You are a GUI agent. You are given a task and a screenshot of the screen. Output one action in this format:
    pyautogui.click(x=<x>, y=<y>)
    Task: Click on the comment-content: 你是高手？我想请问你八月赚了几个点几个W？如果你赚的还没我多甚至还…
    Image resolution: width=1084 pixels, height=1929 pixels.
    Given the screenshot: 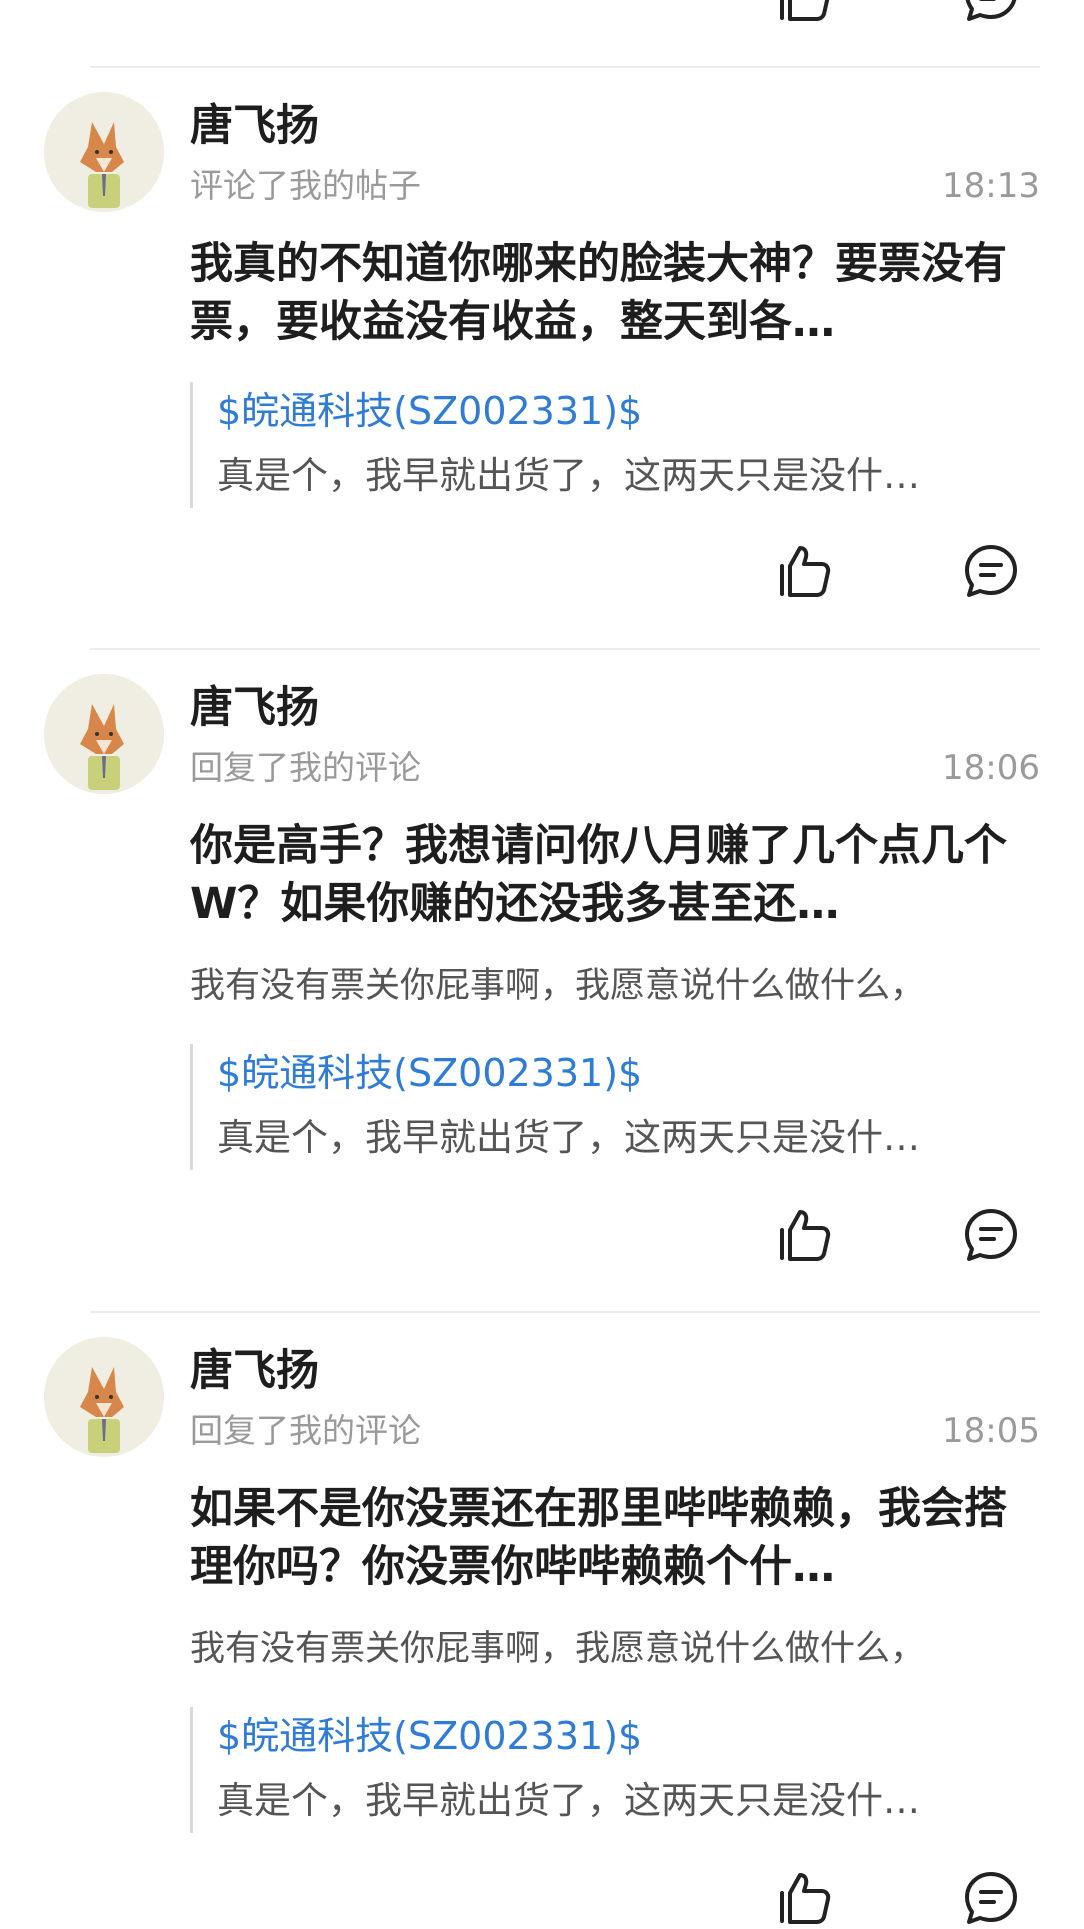 What is the action you would take?
    pyautogui.click(x=600, y=875)
    